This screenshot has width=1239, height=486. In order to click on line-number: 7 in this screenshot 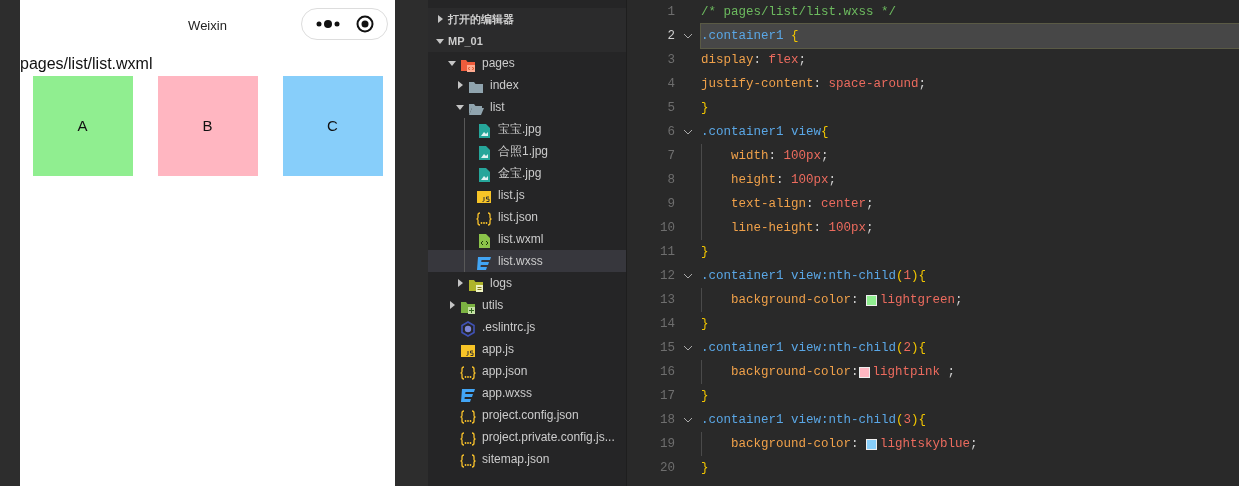, I will do `click(670, 156)`.